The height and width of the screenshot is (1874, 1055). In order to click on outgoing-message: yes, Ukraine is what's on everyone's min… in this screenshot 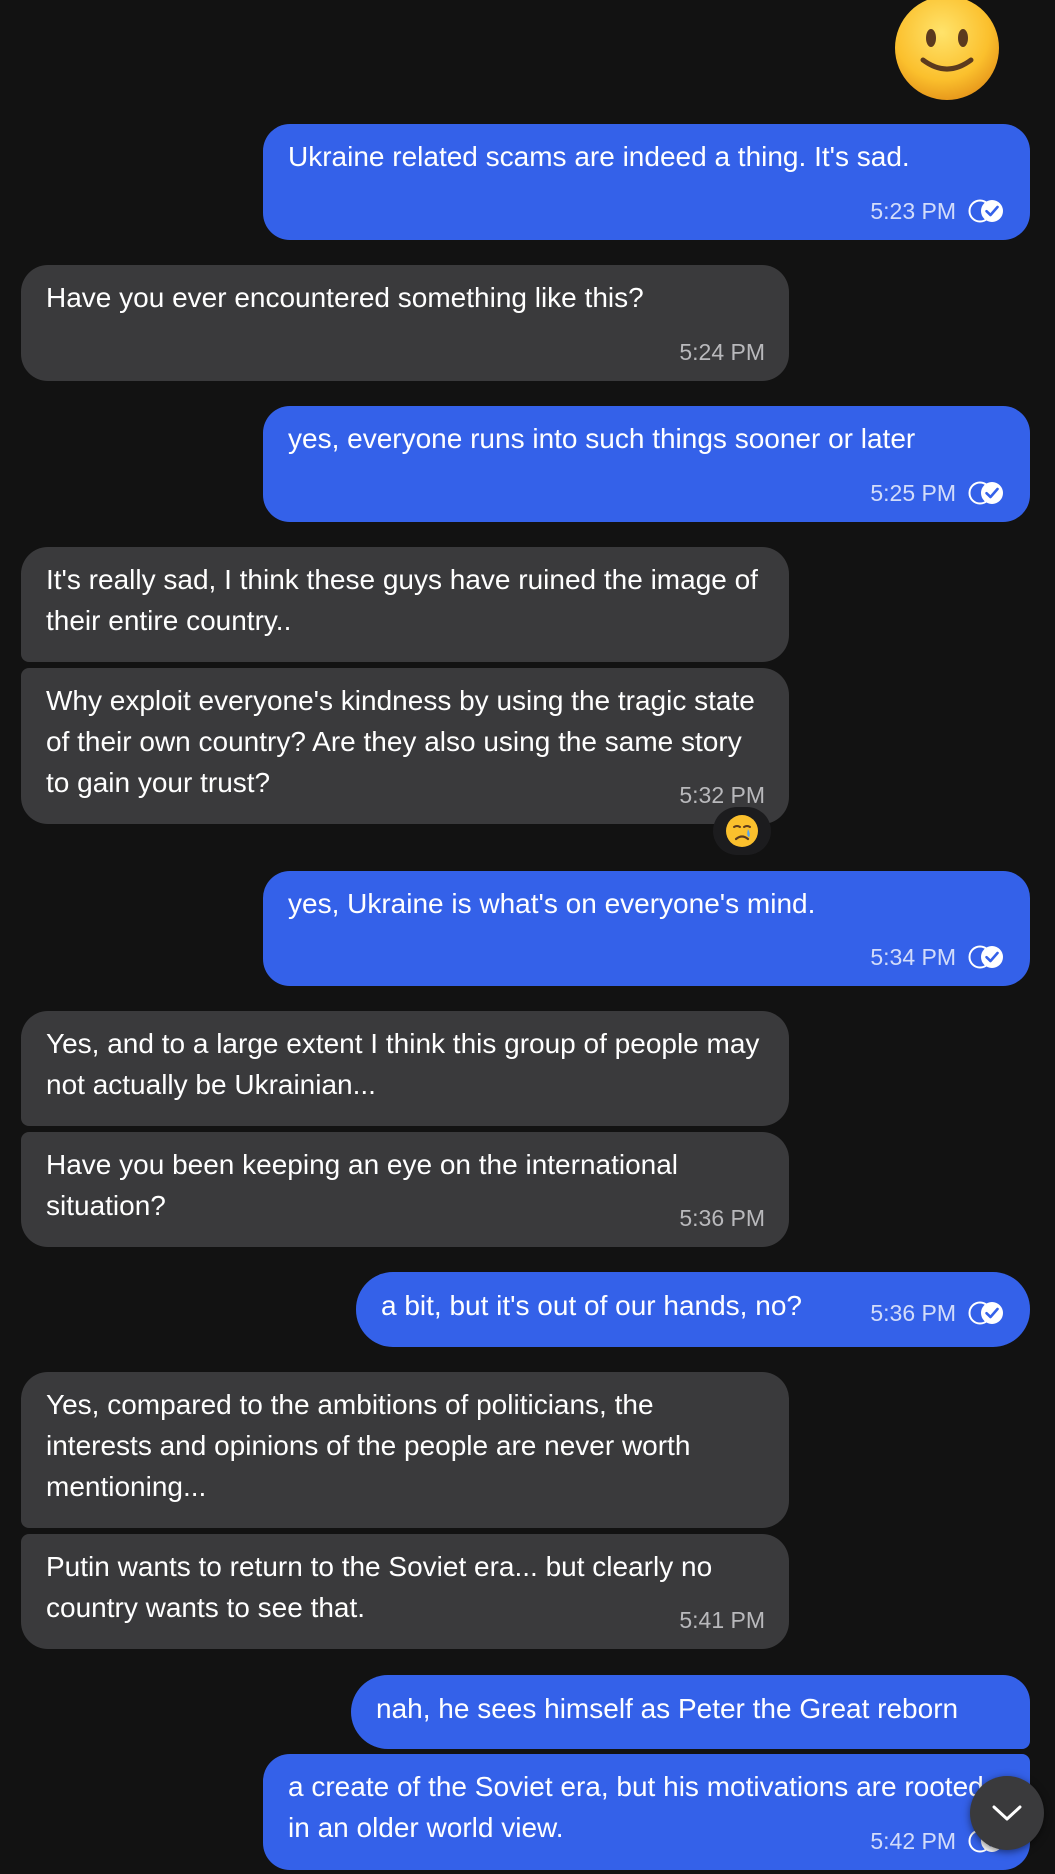, I will do `click(646, 928)`.